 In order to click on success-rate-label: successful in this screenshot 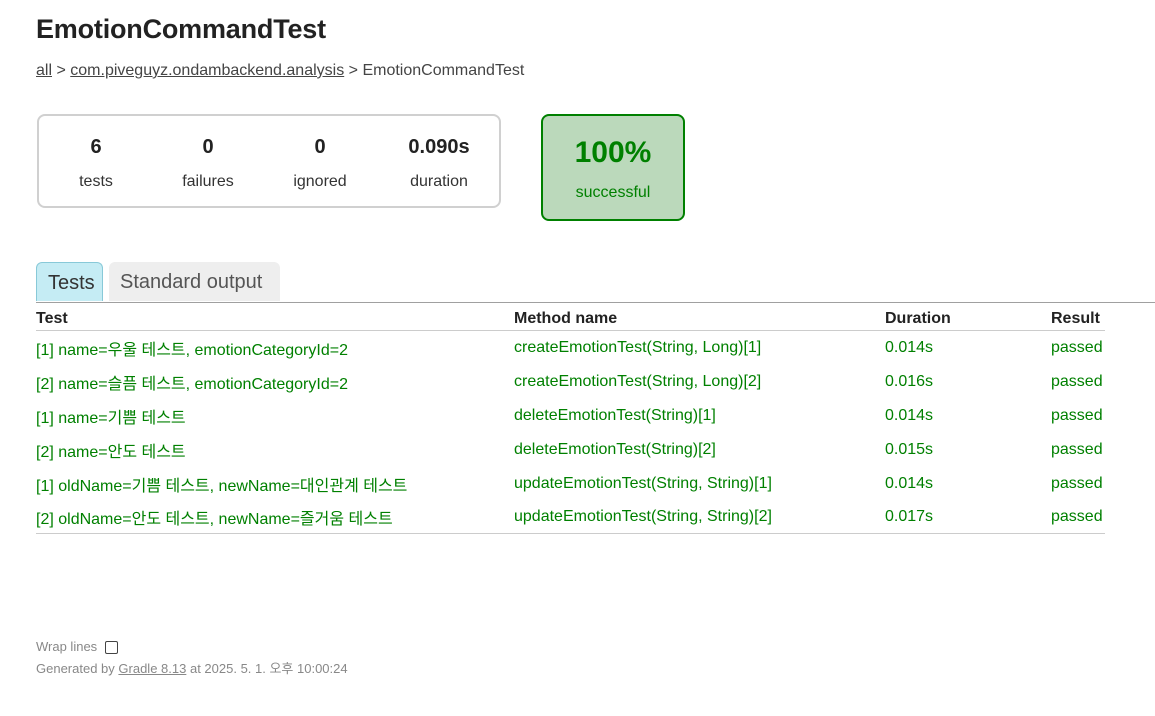, I will do `click(613, 192)`.